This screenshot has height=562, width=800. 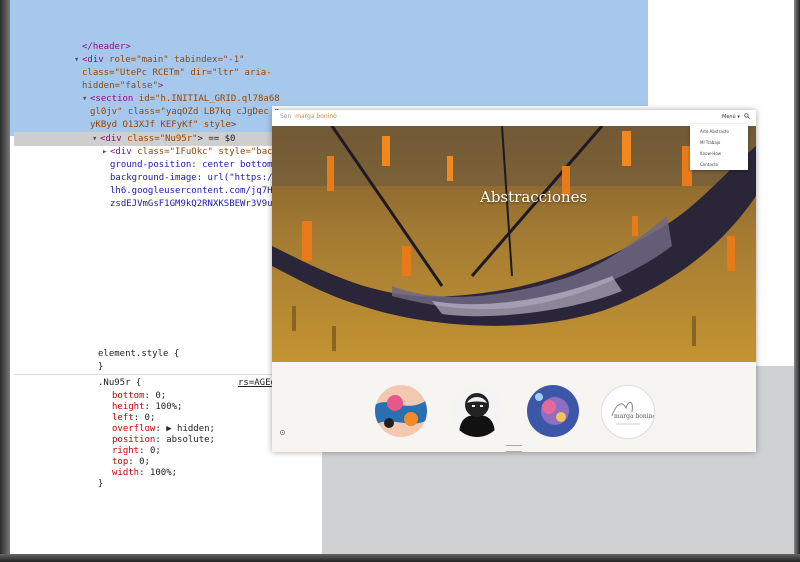 I want to click on scroll-handle, so click(x=514, y=448).